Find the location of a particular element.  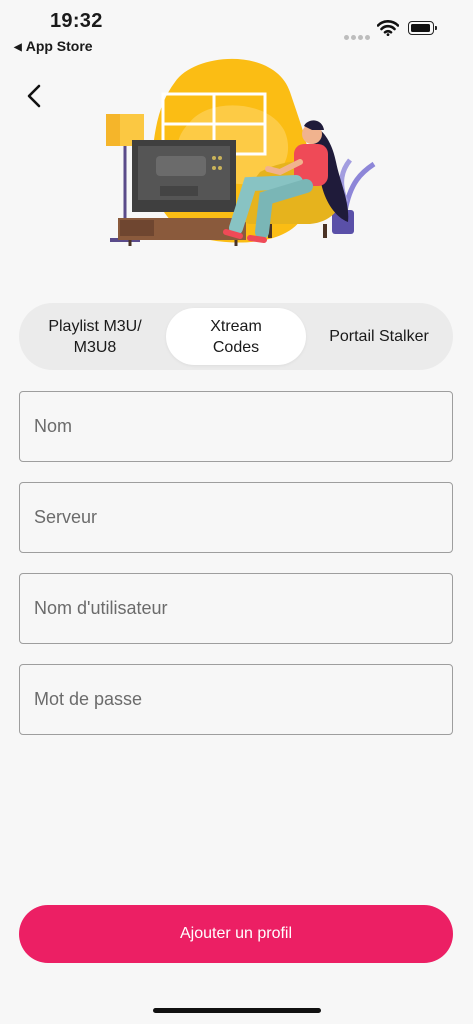

battery-icon is located at coordinates (422, 28).